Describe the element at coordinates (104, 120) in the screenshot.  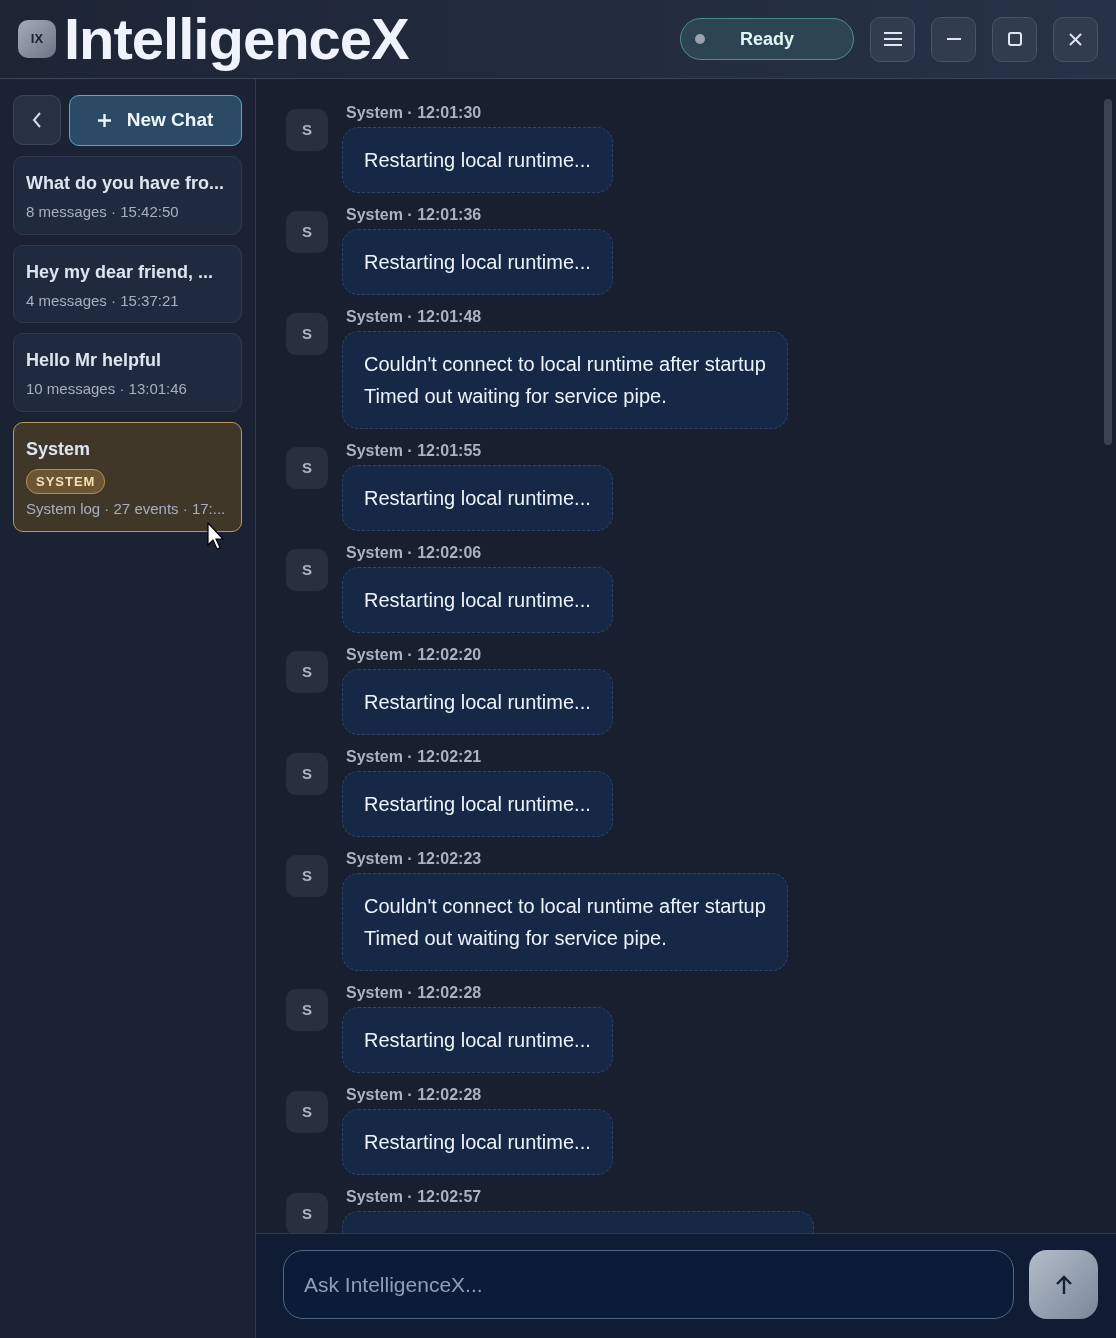
I see `plus-icon` at that location.